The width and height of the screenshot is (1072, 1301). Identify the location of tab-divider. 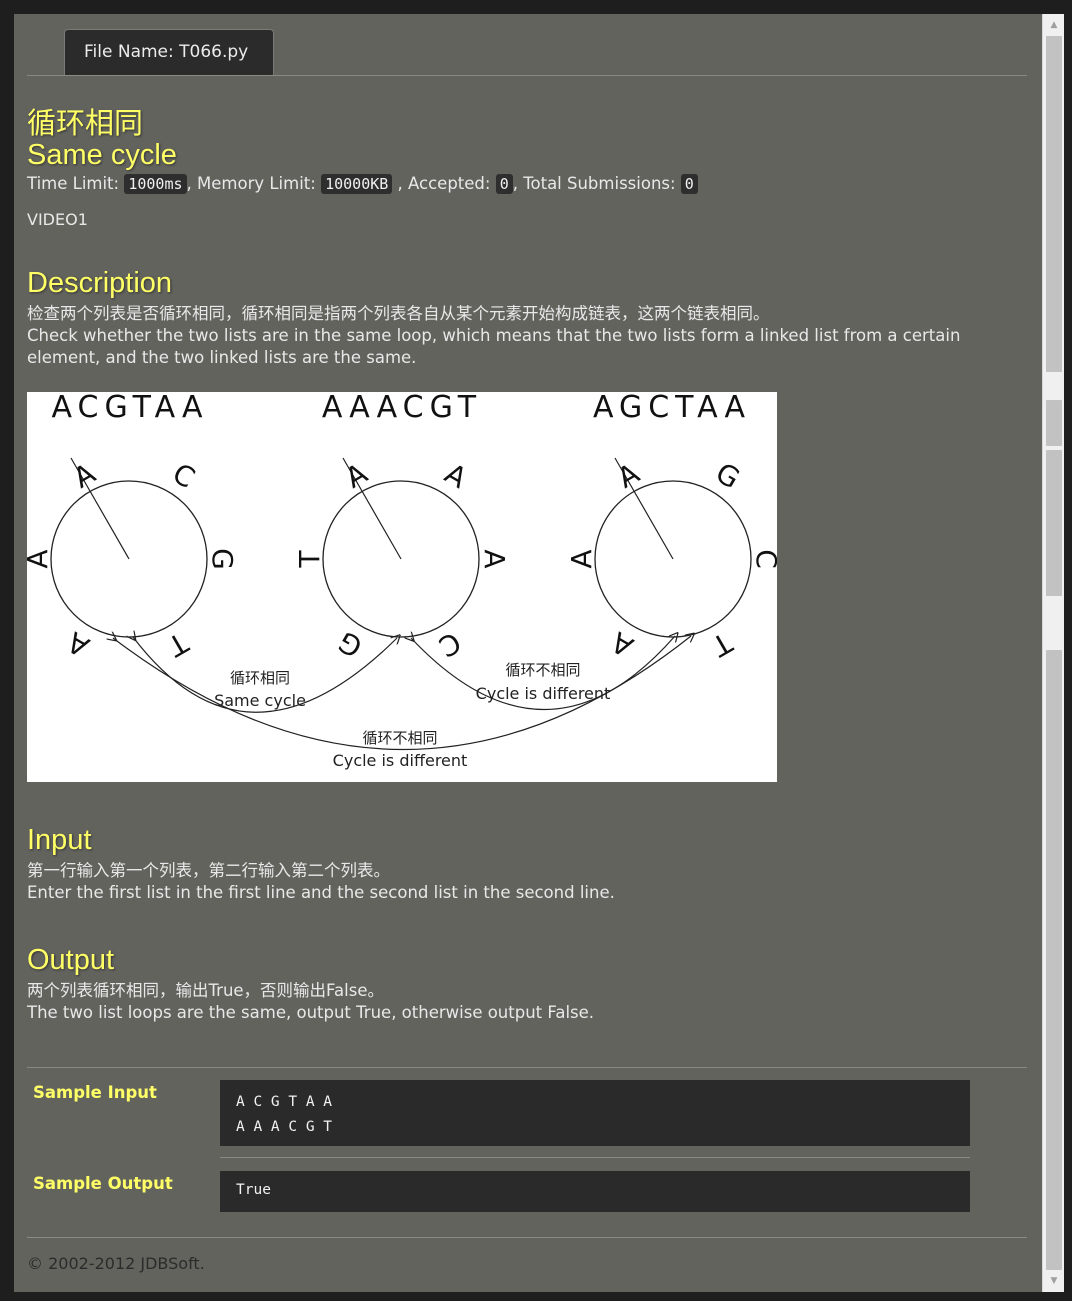
(527, 75).